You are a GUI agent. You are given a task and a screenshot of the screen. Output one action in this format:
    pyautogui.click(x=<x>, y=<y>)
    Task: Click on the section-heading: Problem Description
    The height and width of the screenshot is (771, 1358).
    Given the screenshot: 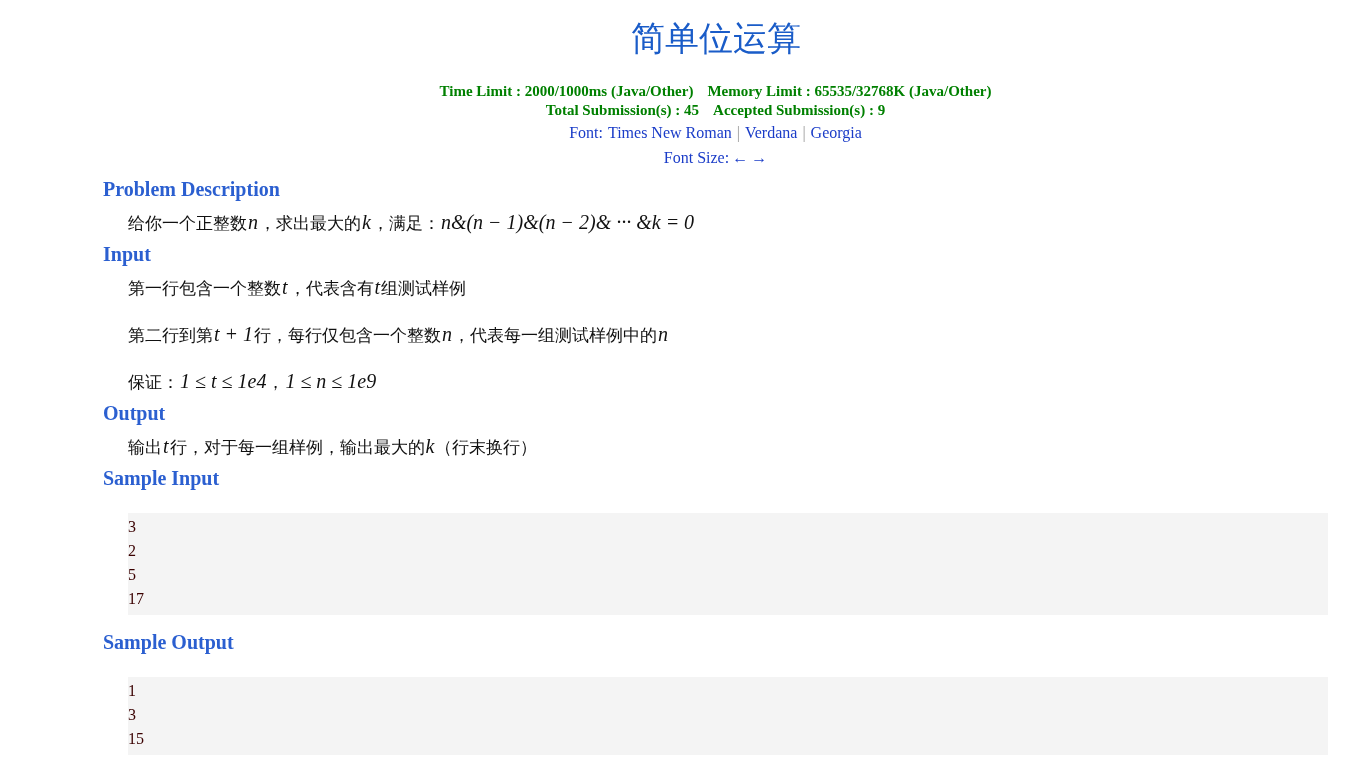 What is the action you would take?
    pyautogui.click(x=192, y=189)
    